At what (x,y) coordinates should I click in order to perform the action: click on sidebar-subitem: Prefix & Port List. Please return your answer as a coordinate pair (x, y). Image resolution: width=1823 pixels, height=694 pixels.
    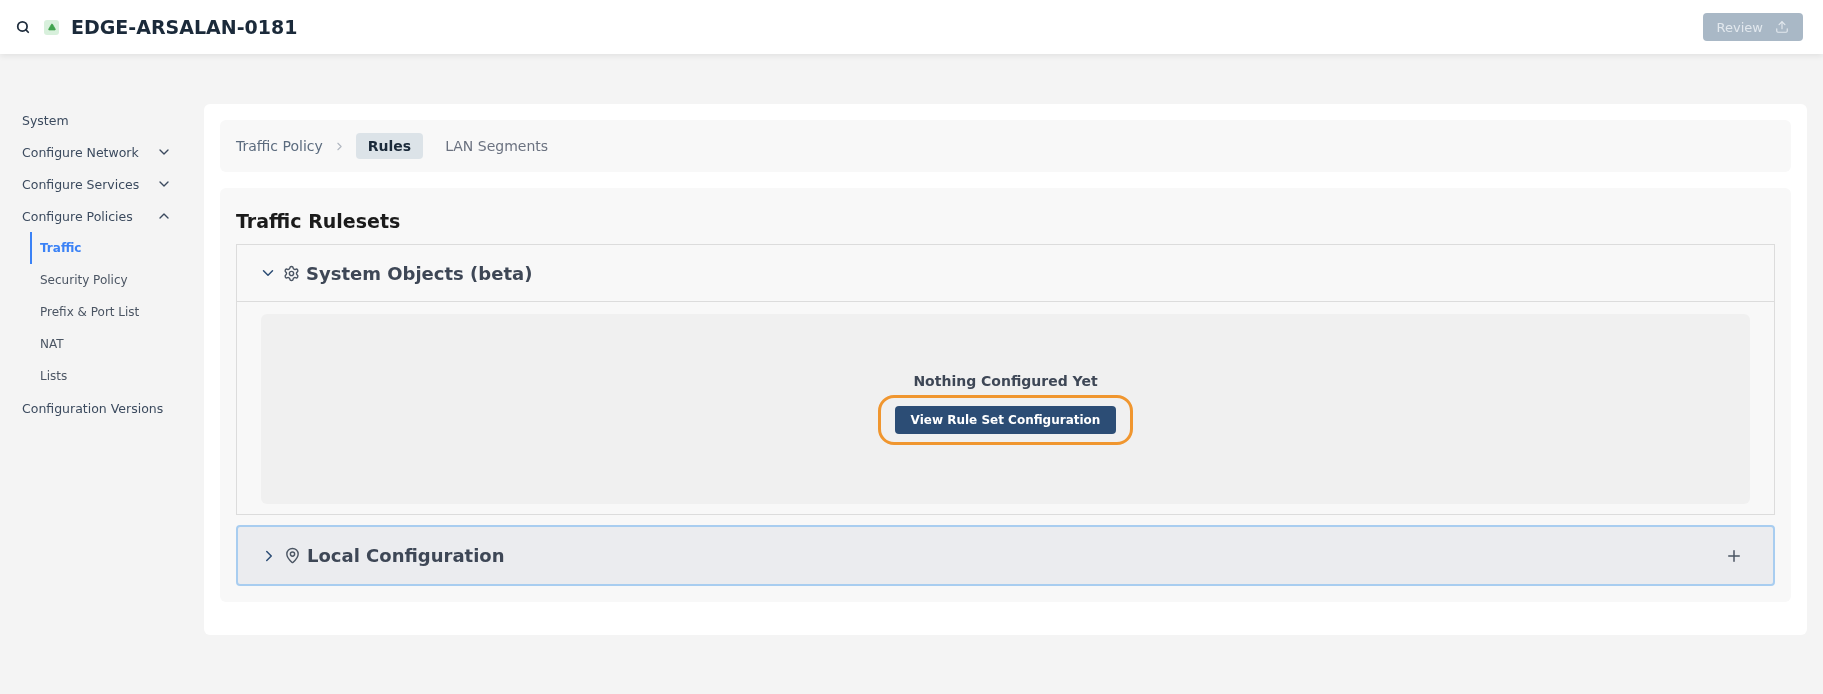
    Looking at the image, I should click on (108, 312).